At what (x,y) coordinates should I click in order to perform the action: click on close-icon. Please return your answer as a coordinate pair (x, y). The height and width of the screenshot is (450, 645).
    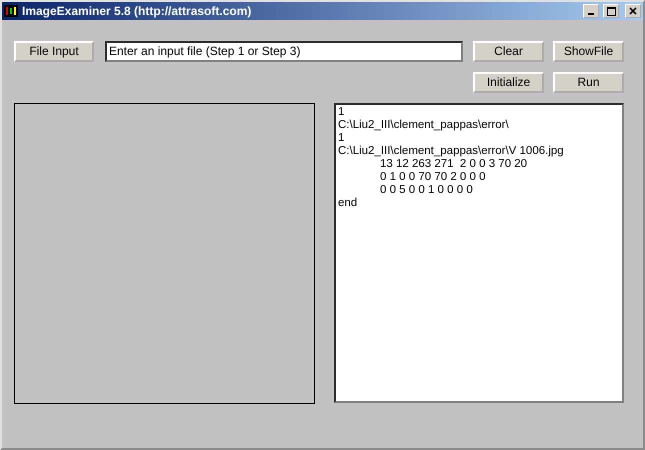
    Looking at the image, I should click on (633, 11).